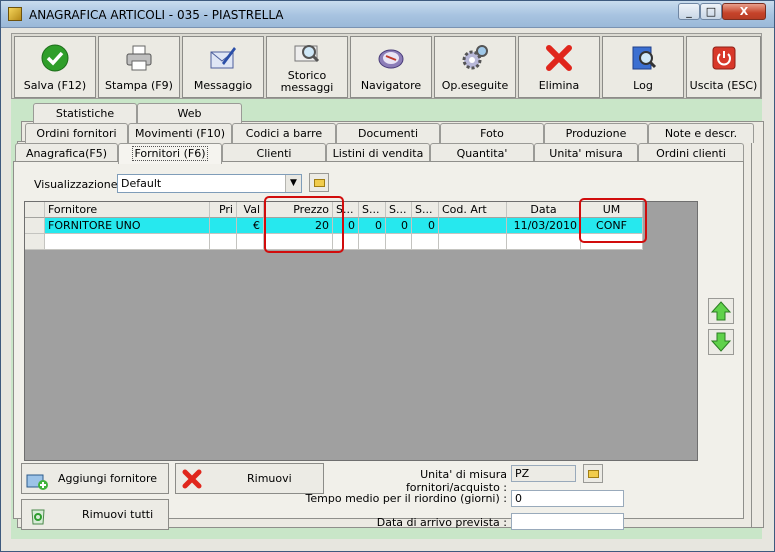  I want to click on cell-val: €, so click(250, 226).